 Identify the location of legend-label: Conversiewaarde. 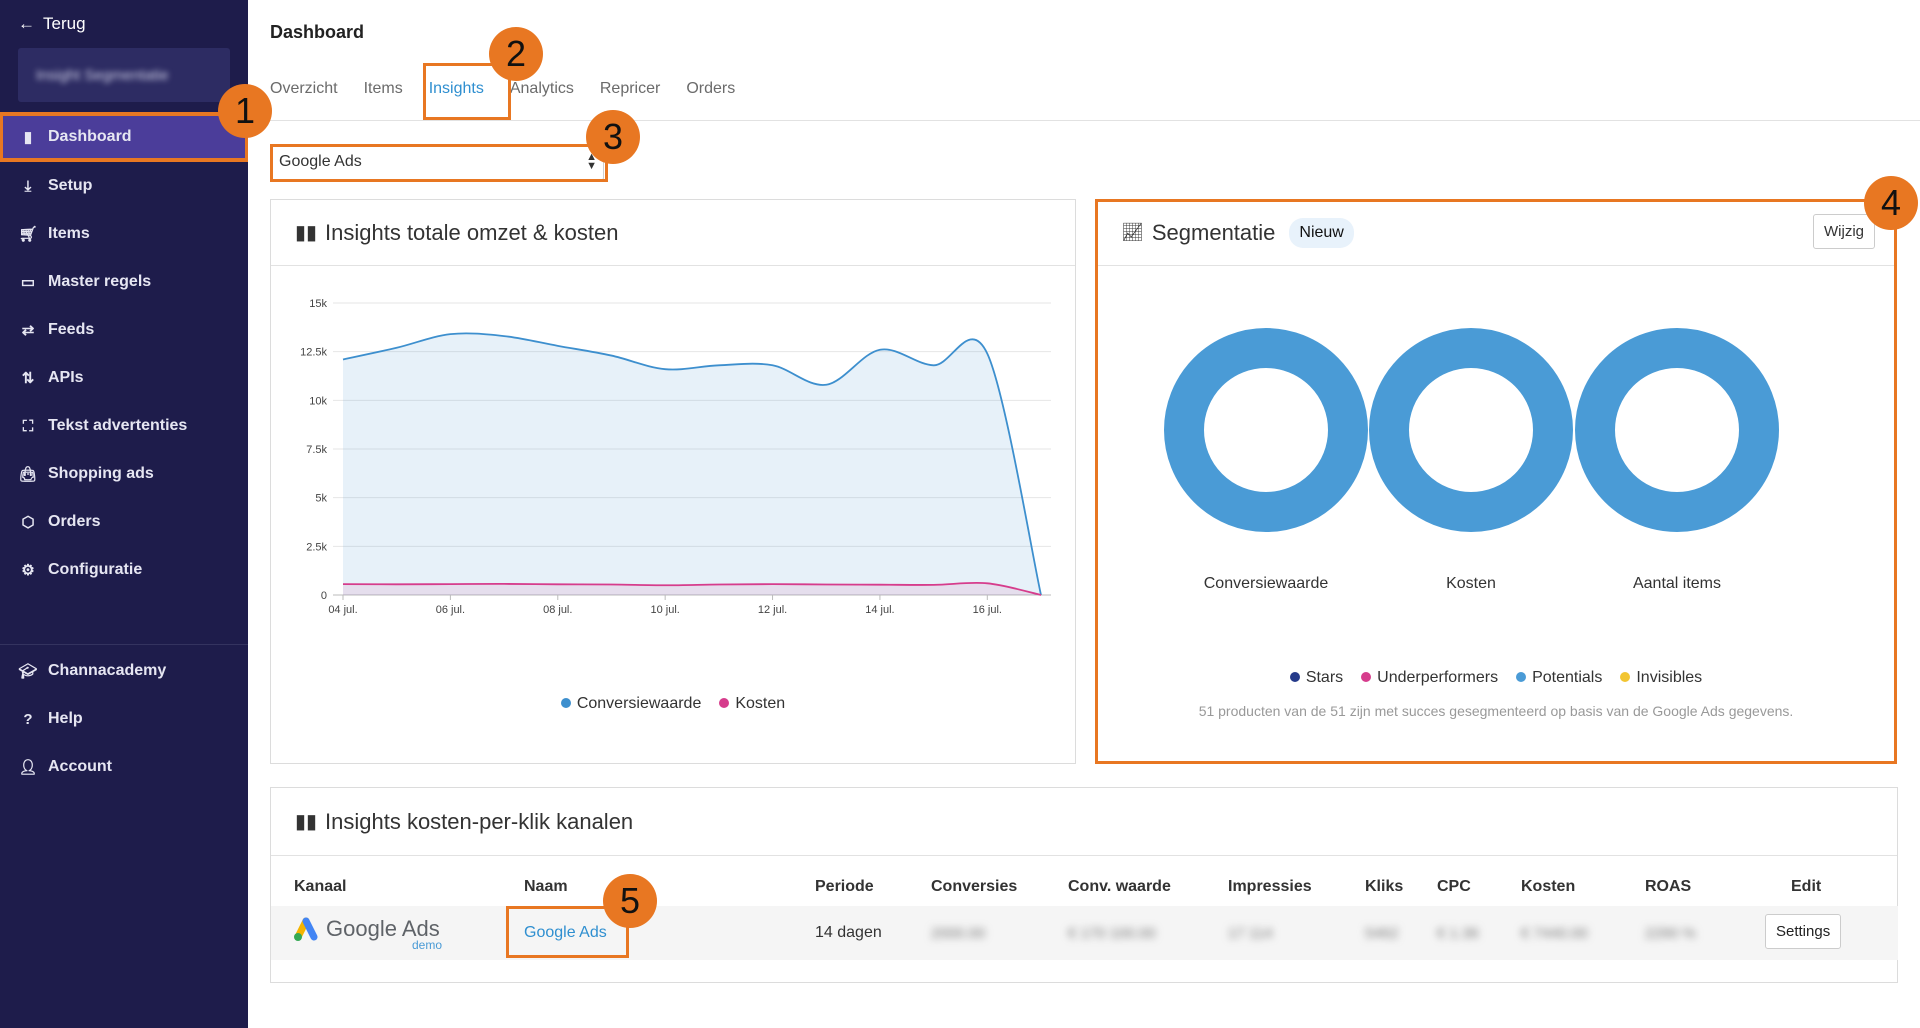
(639, 703).